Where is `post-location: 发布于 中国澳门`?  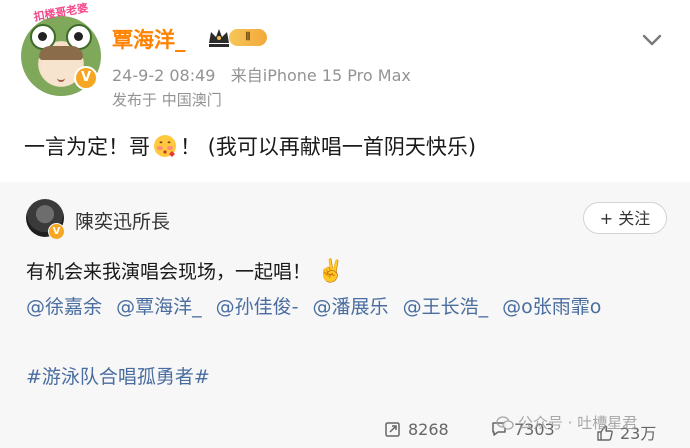 post-location: 发布于 中国澳门 is located at coordinates (167, 100).